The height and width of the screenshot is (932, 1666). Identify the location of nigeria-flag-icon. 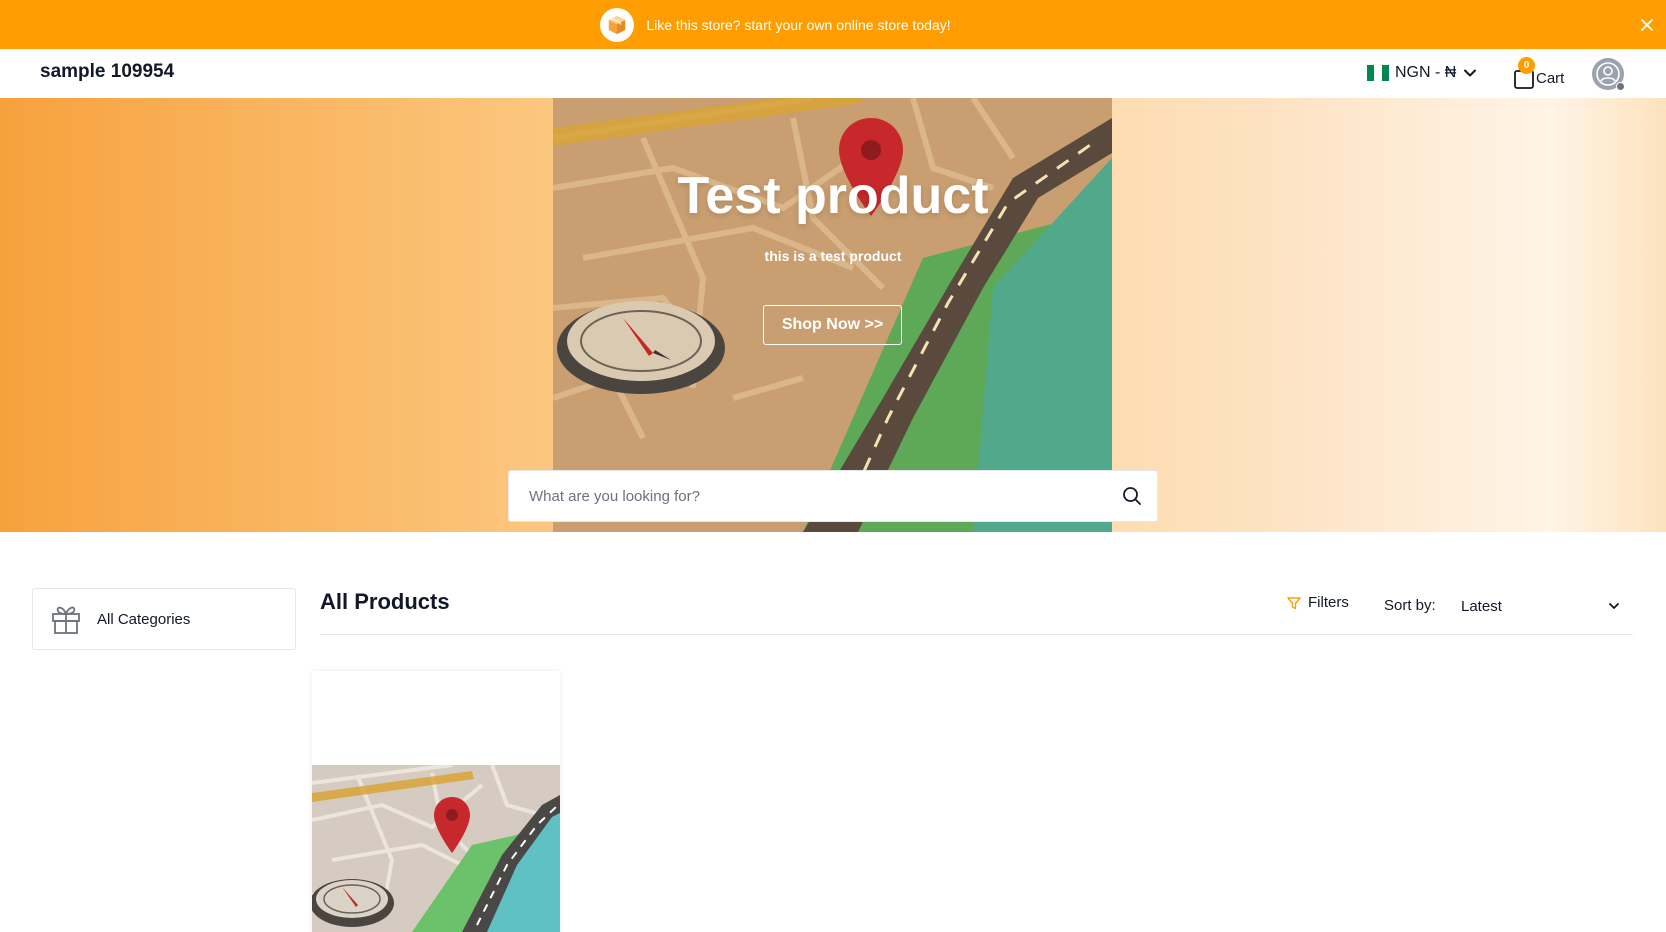
(1378, 73).